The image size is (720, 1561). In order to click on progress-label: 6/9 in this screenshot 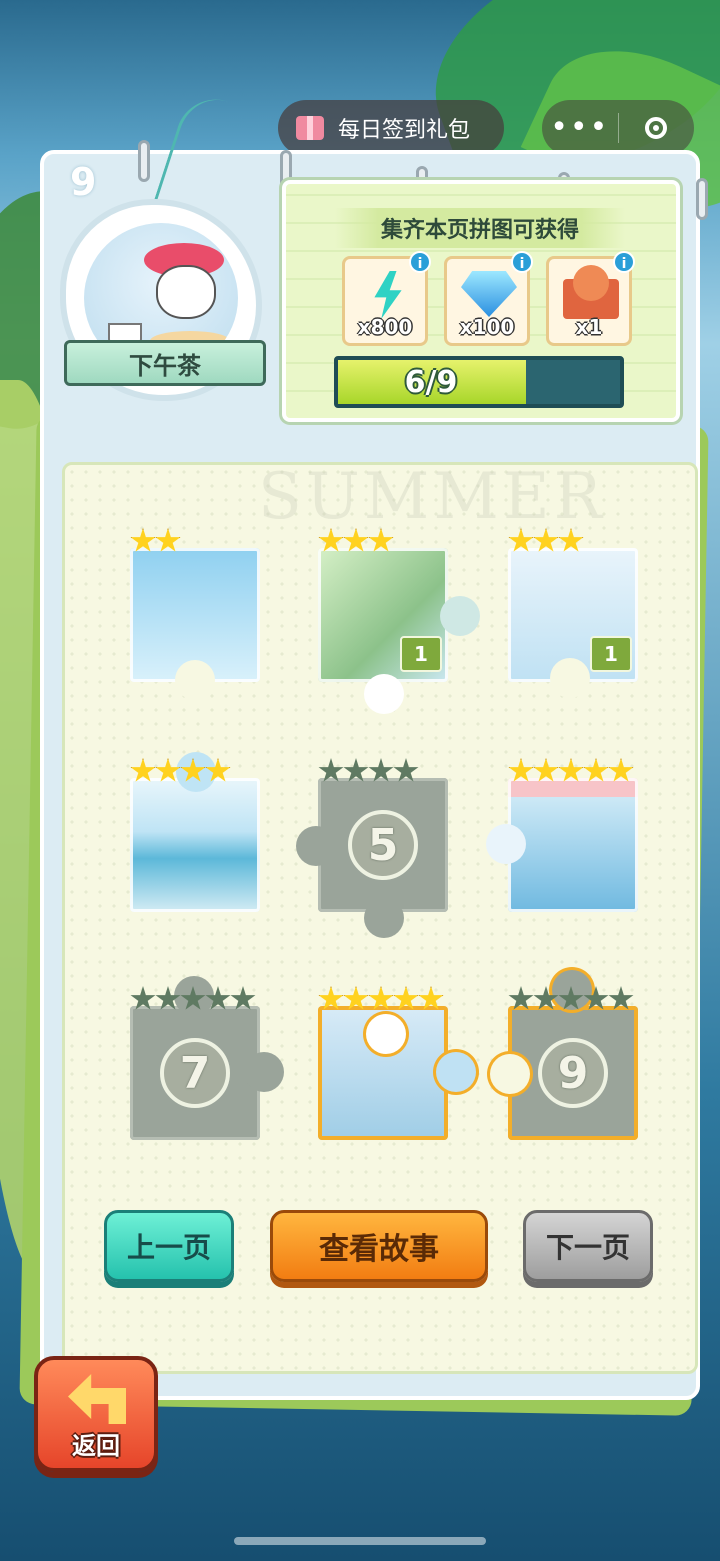, I will do `click(431, 382)`.